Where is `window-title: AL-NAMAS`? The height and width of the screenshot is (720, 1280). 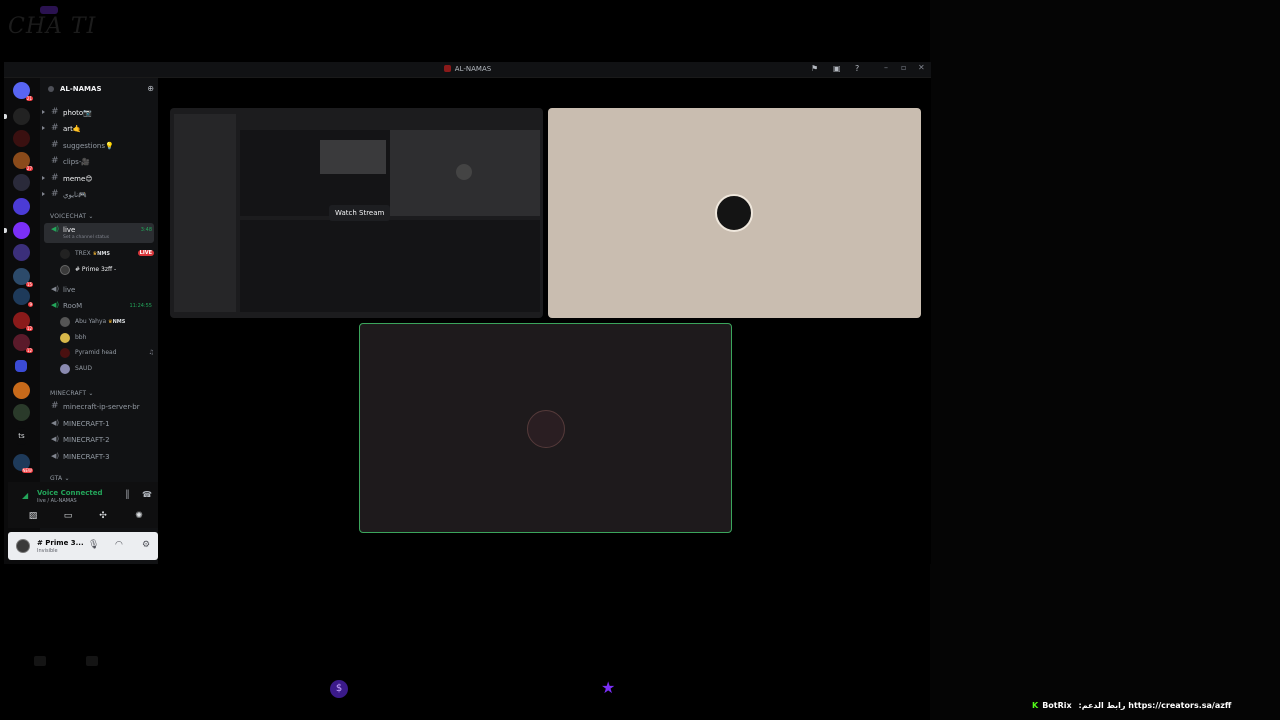 window-title: AL-NAMAS is located at coordinates (467, 69).